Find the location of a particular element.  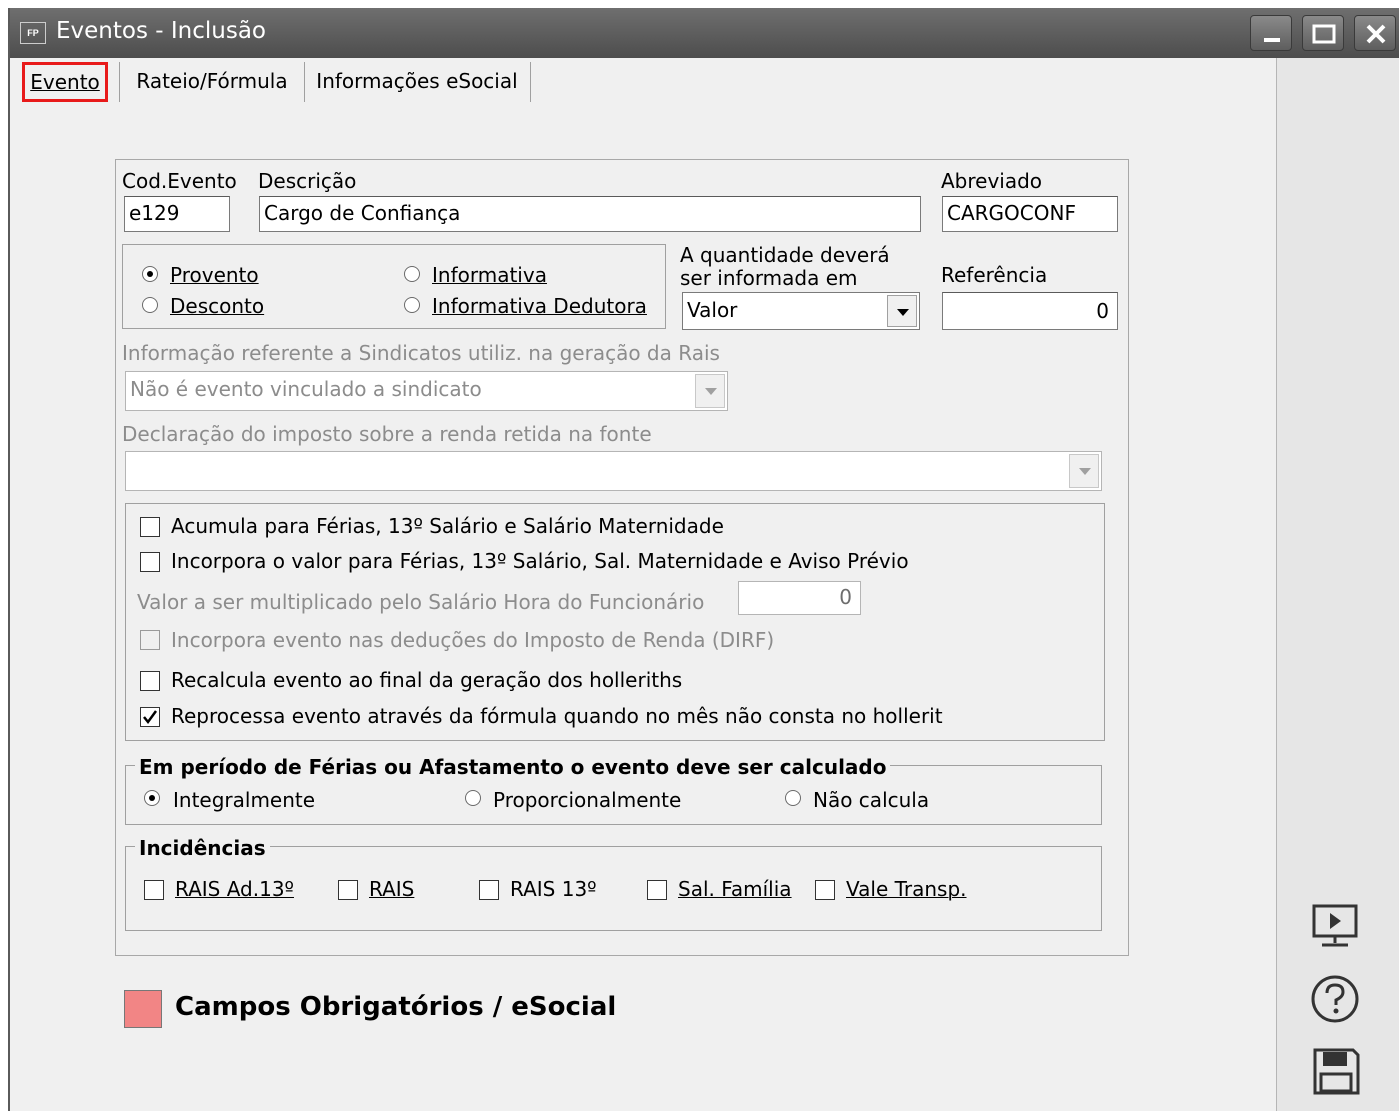

dirf-dropdown-button is located at coordinates (1084, 471).